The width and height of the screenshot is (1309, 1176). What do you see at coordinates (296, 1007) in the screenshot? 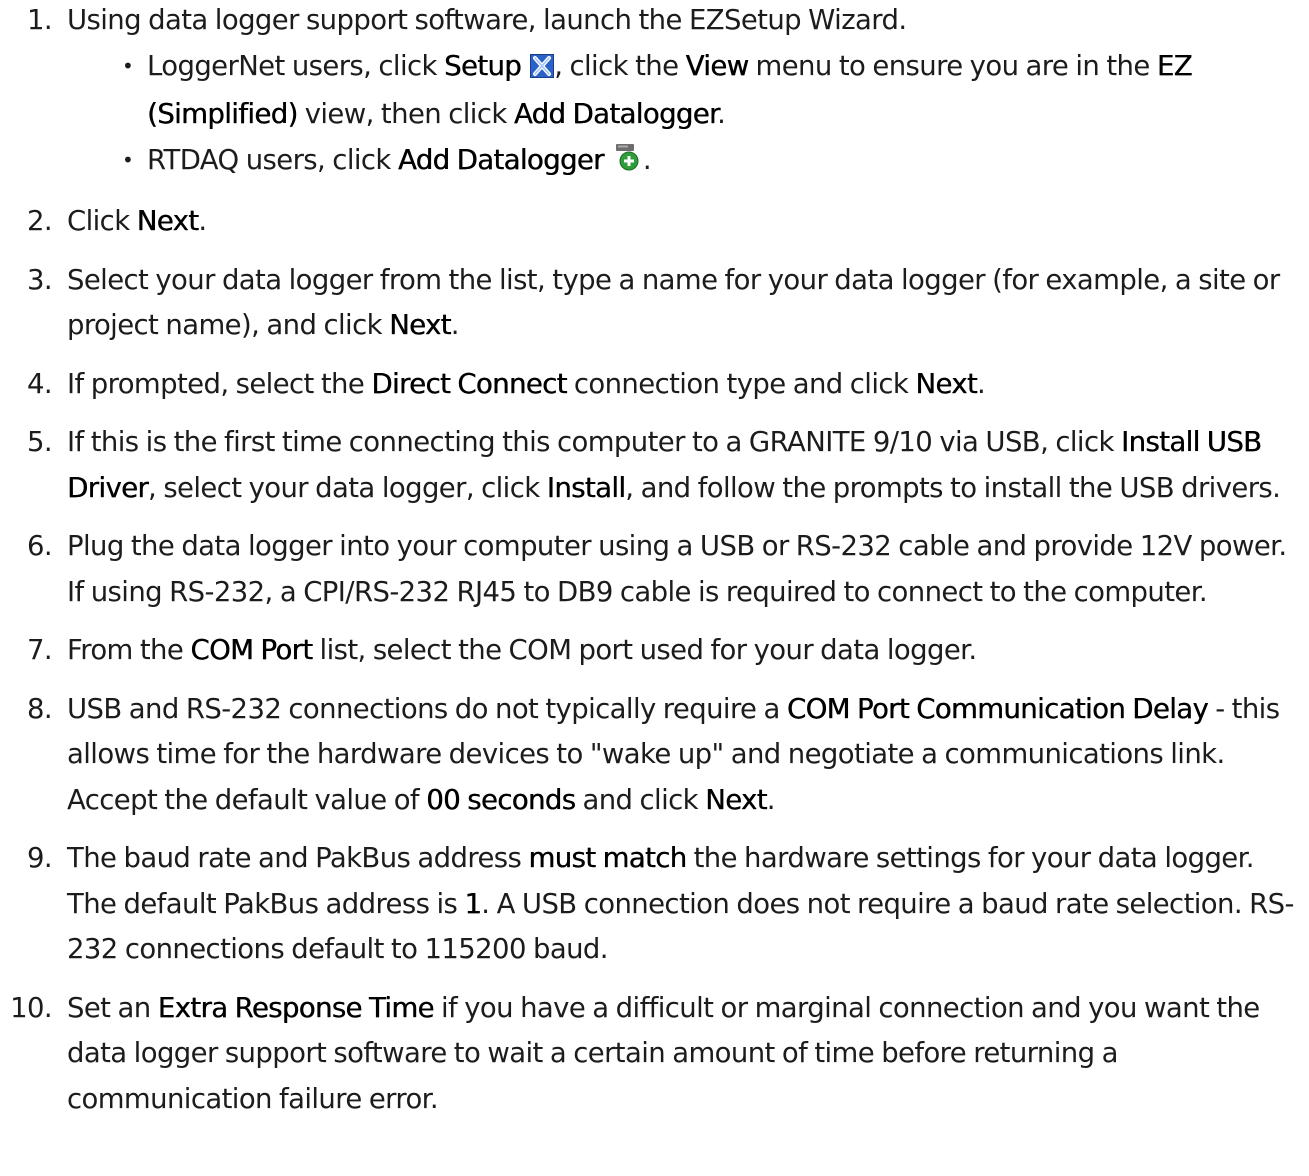
I see `extra-response-time-label: Extra Response Time` at bounding box center [296, 1007].